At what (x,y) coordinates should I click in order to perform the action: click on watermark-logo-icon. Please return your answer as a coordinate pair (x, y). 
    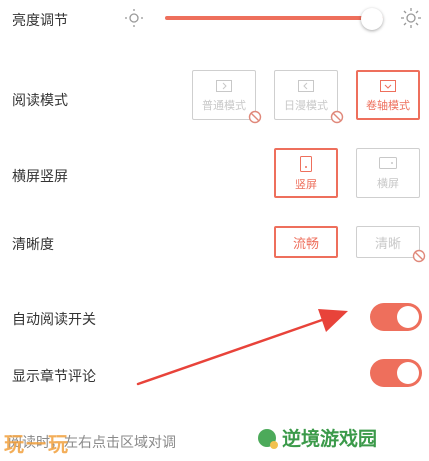
    Looking at the image, I should click on (268, 438).